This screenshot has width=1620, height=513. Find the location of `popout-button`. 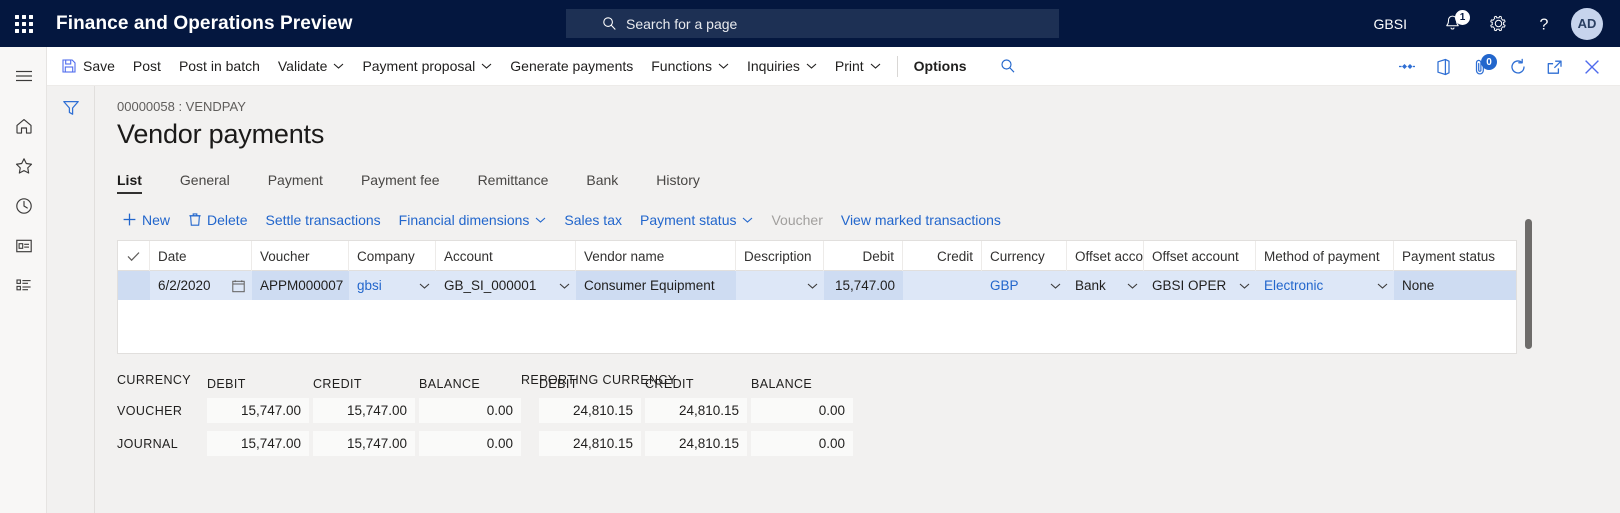

popout-button is located at coordinates (1554, 66).